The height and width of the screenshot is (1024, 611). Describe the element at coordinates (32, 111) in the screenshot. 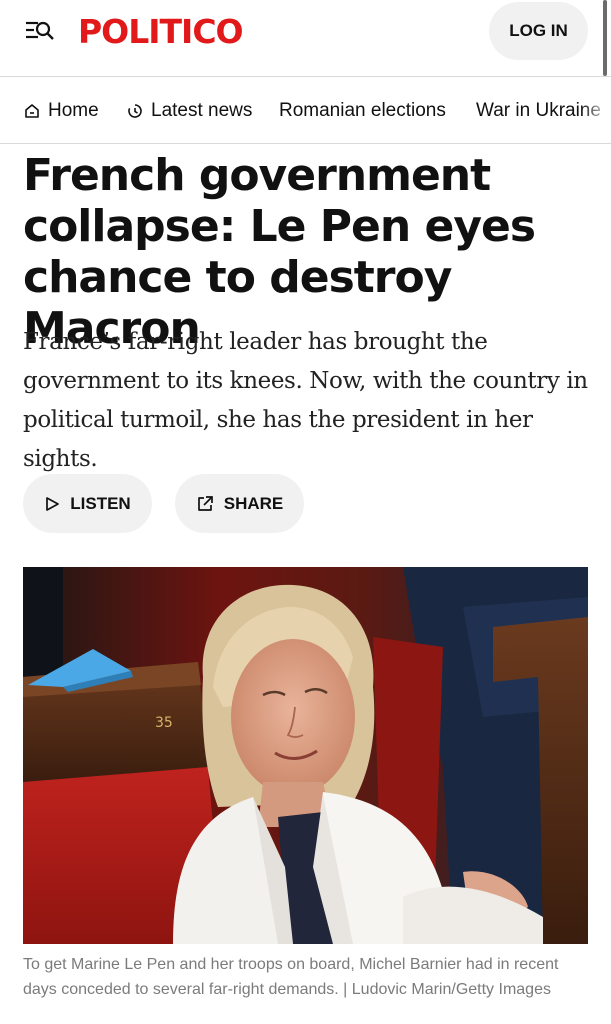

I see `home-icon` at that location.